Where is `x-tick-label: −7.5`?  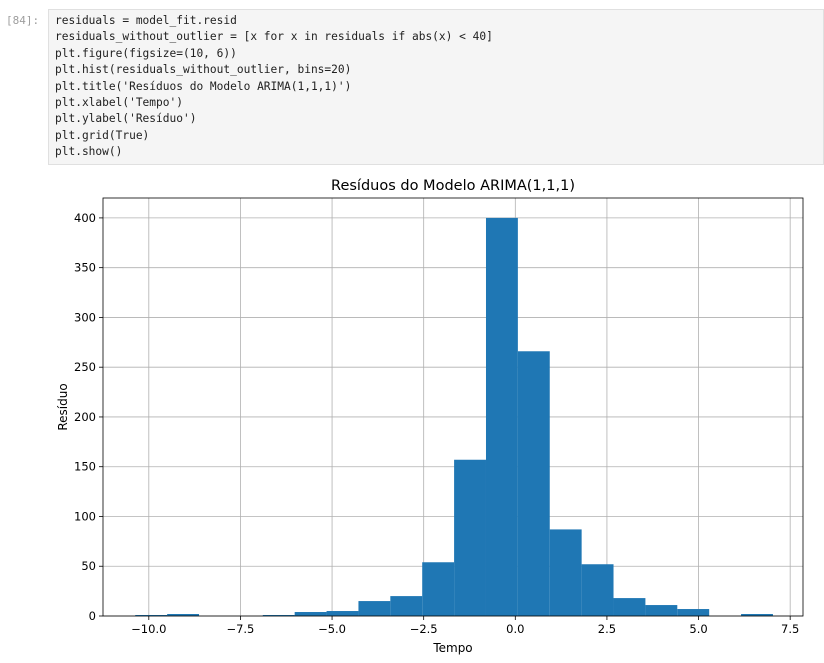 x-tick-label: −7.5 is located at coordinates (240, 629).